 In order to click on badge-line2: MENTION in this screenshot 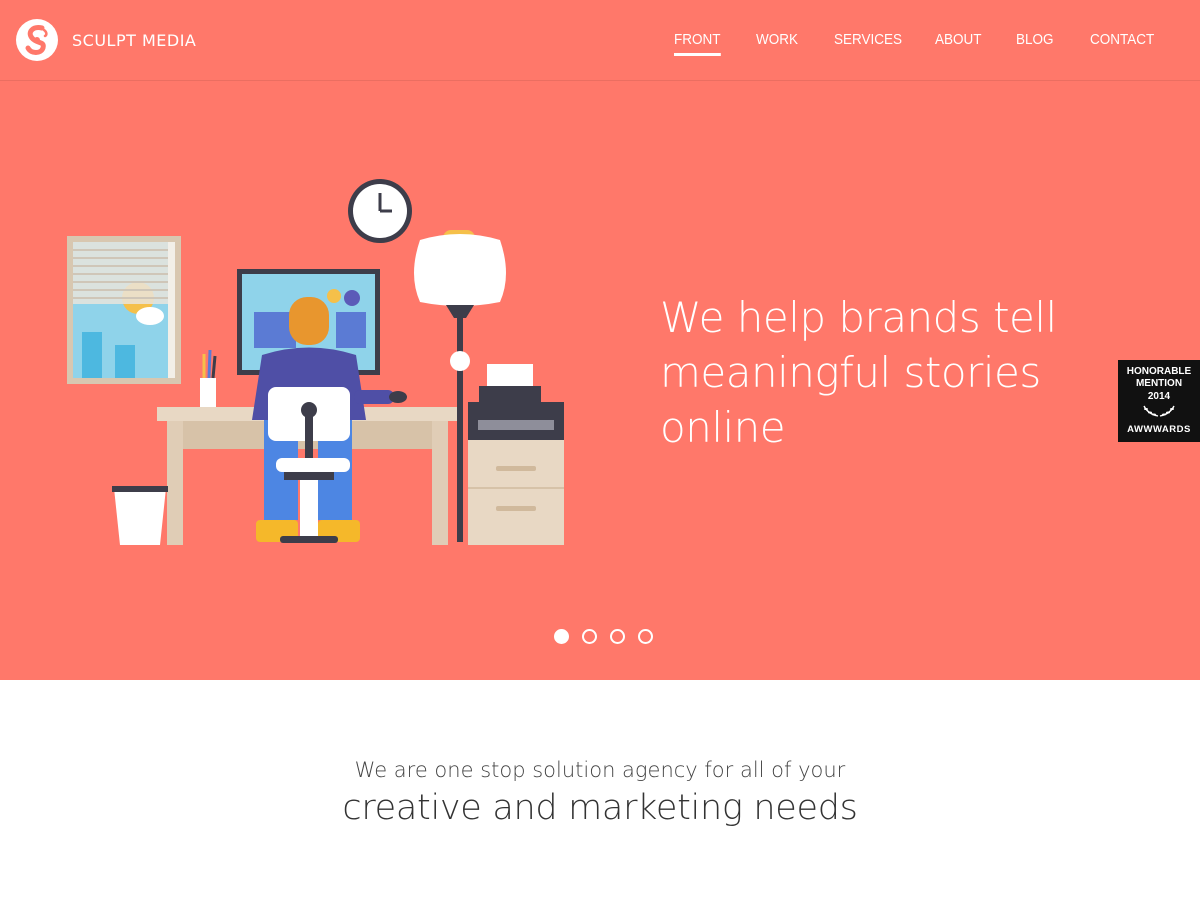, I will do `click(1159, 383)`.